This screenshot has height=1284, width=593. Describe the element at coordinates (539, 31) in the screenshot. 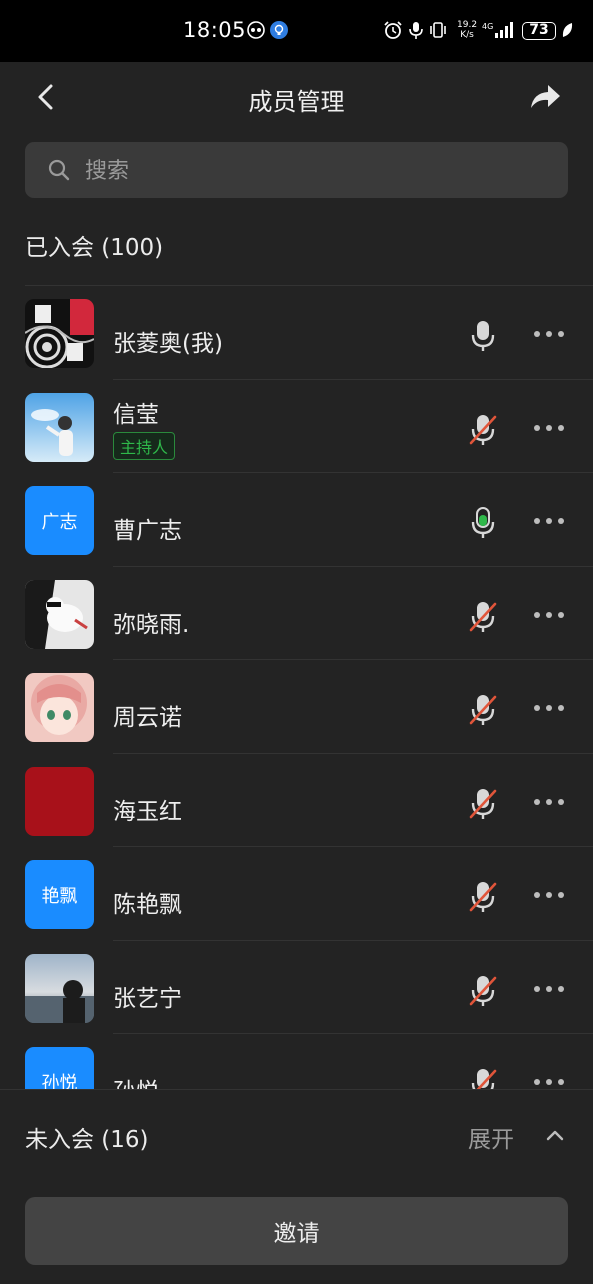

I see `battery-icon: 73` at that location.